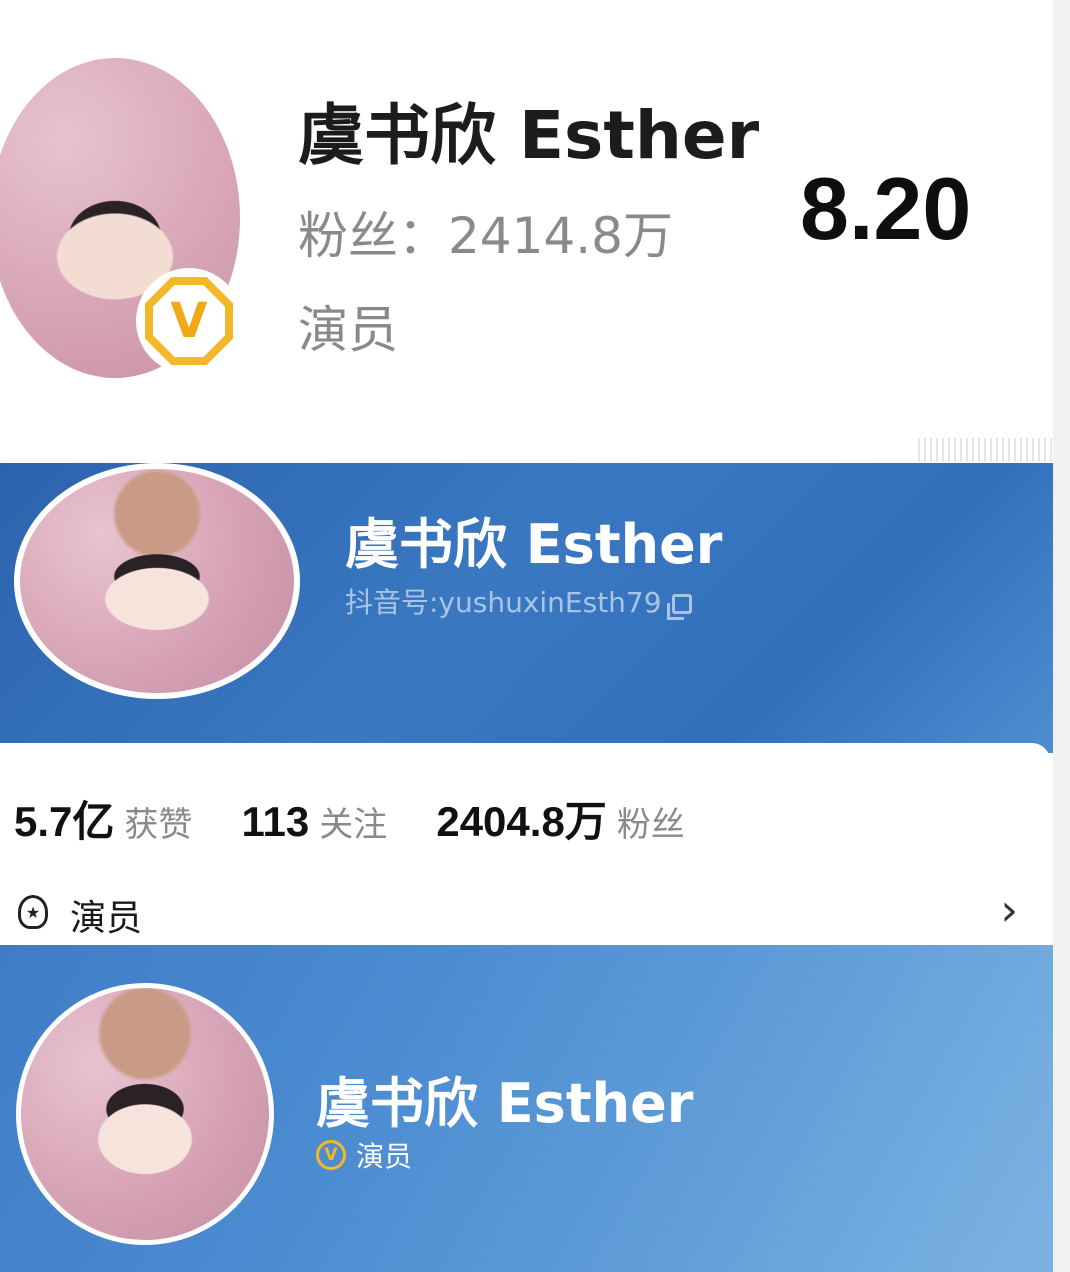 The image size is (1070, 1272). What do you see at coordinates (503, 602) in the screenshot?
I see `douyin-id-text: 抖音号:yushuxinEsth79` at bounding box center [503, 602].